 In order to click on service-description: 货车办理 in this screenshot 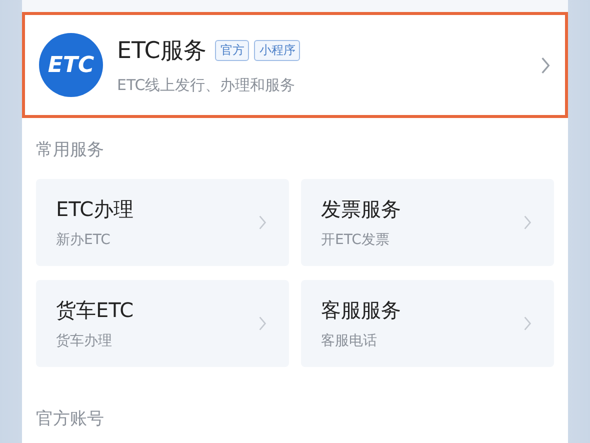, I will do `click(84, 341)`.